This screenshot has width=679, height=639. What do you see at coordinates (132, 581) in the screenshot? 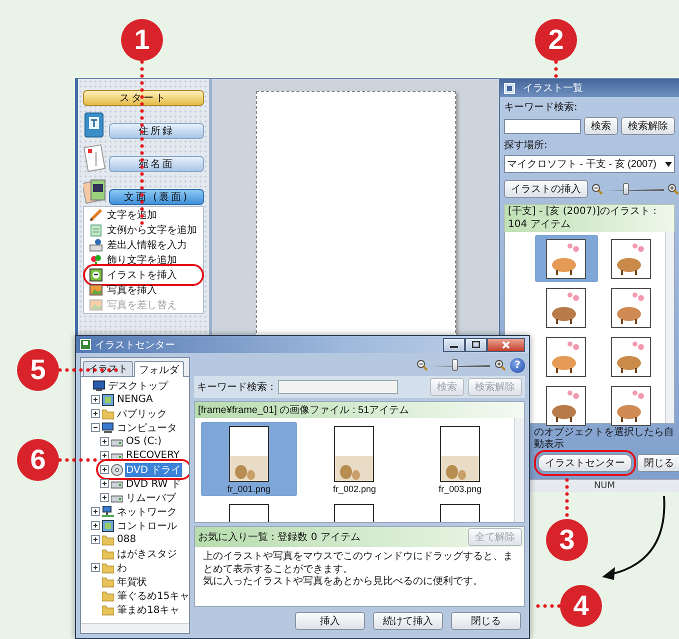
I see `tree-item: 年賀状` at bounding box center [132, 581].